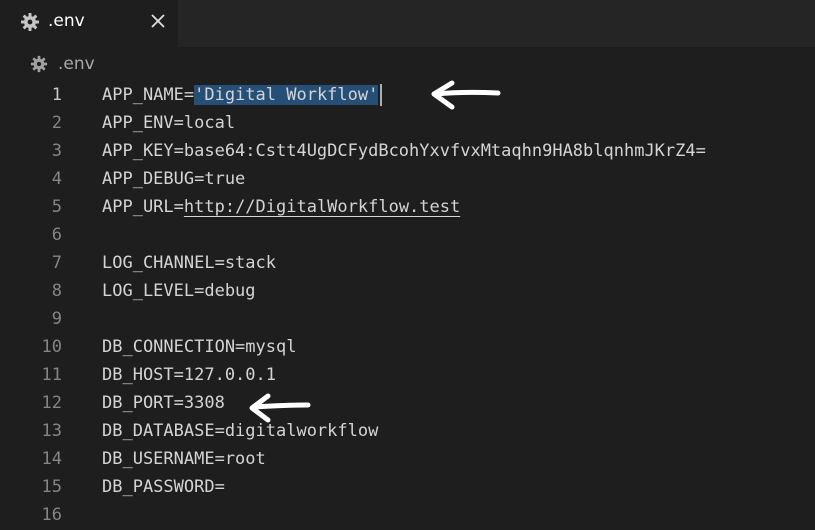 Image resolution: width=815 pixels, height=530 pixels. What do you see at coordinates (407, 95) in the screenshot?
I see `code-line: 1 APP_NAME='Digital Workflow'` at bounding box center [407, 95].